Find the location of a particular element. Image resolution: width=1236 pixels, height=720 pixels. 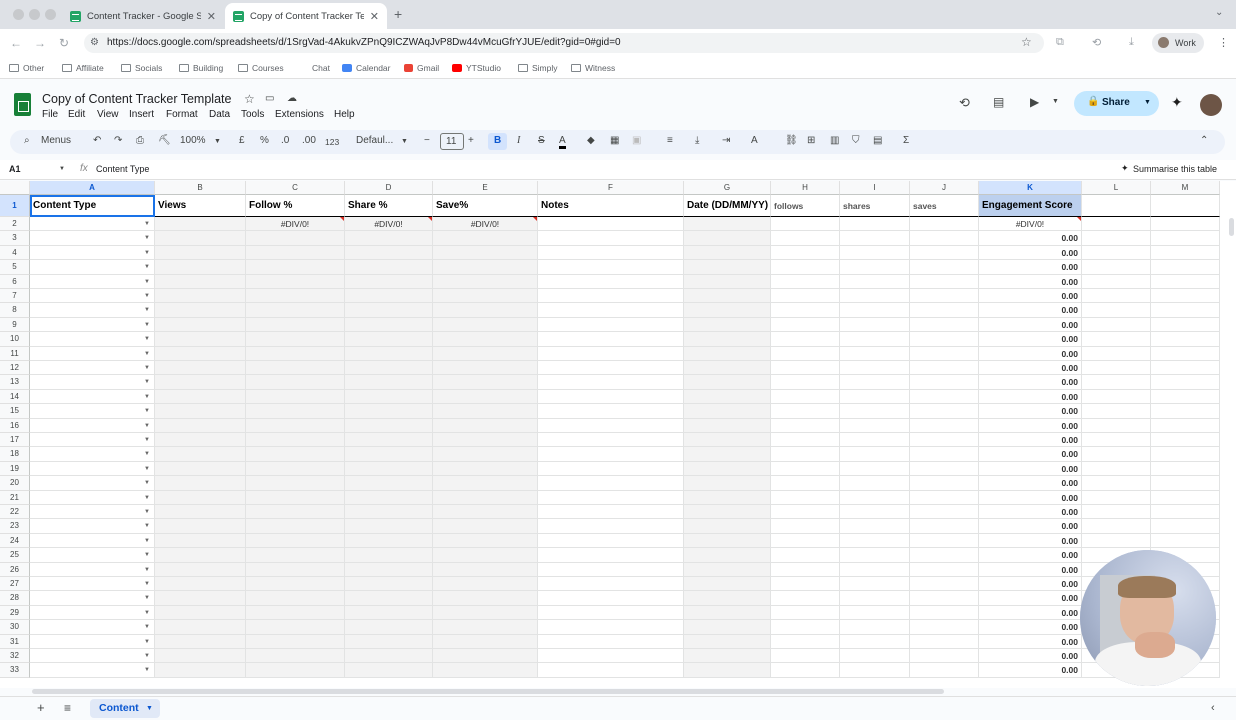

insert-link-icon: ⛓ is located at coordinates (791, 140).